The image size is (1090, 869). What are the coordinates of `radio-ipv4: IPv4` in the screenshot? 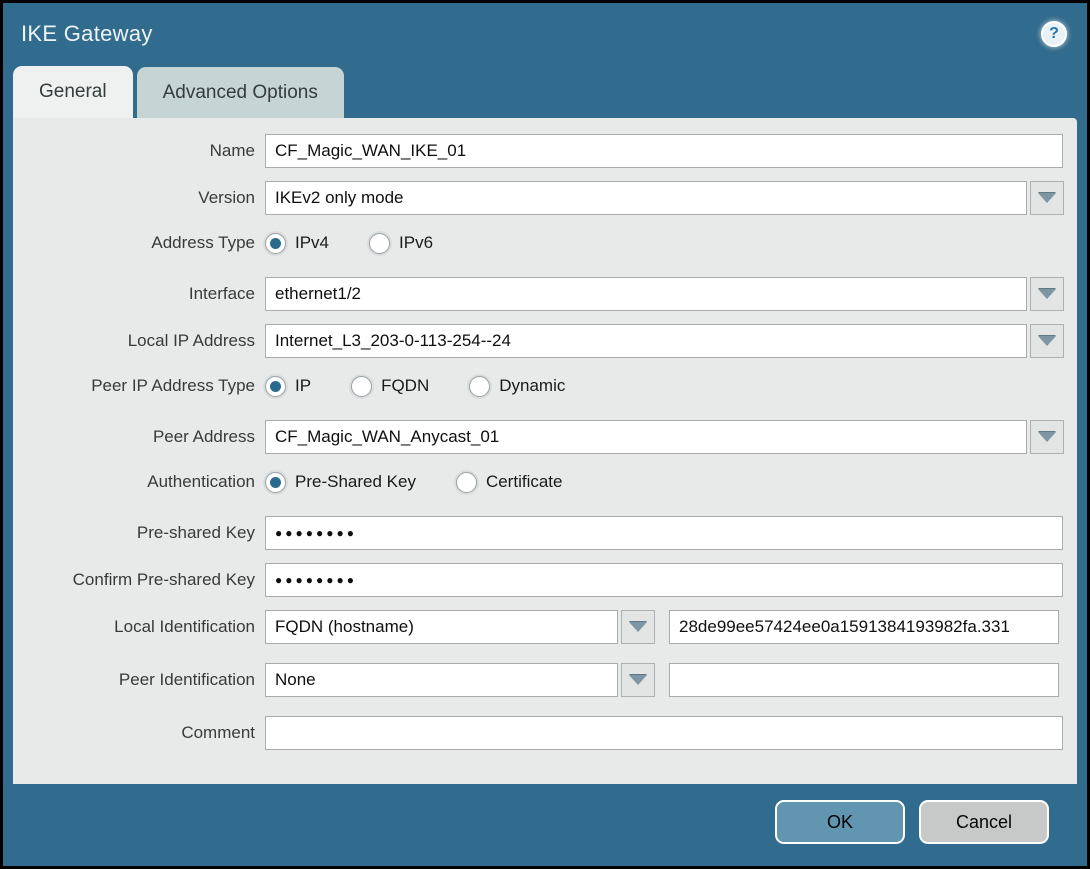 It's located at (297, 243).